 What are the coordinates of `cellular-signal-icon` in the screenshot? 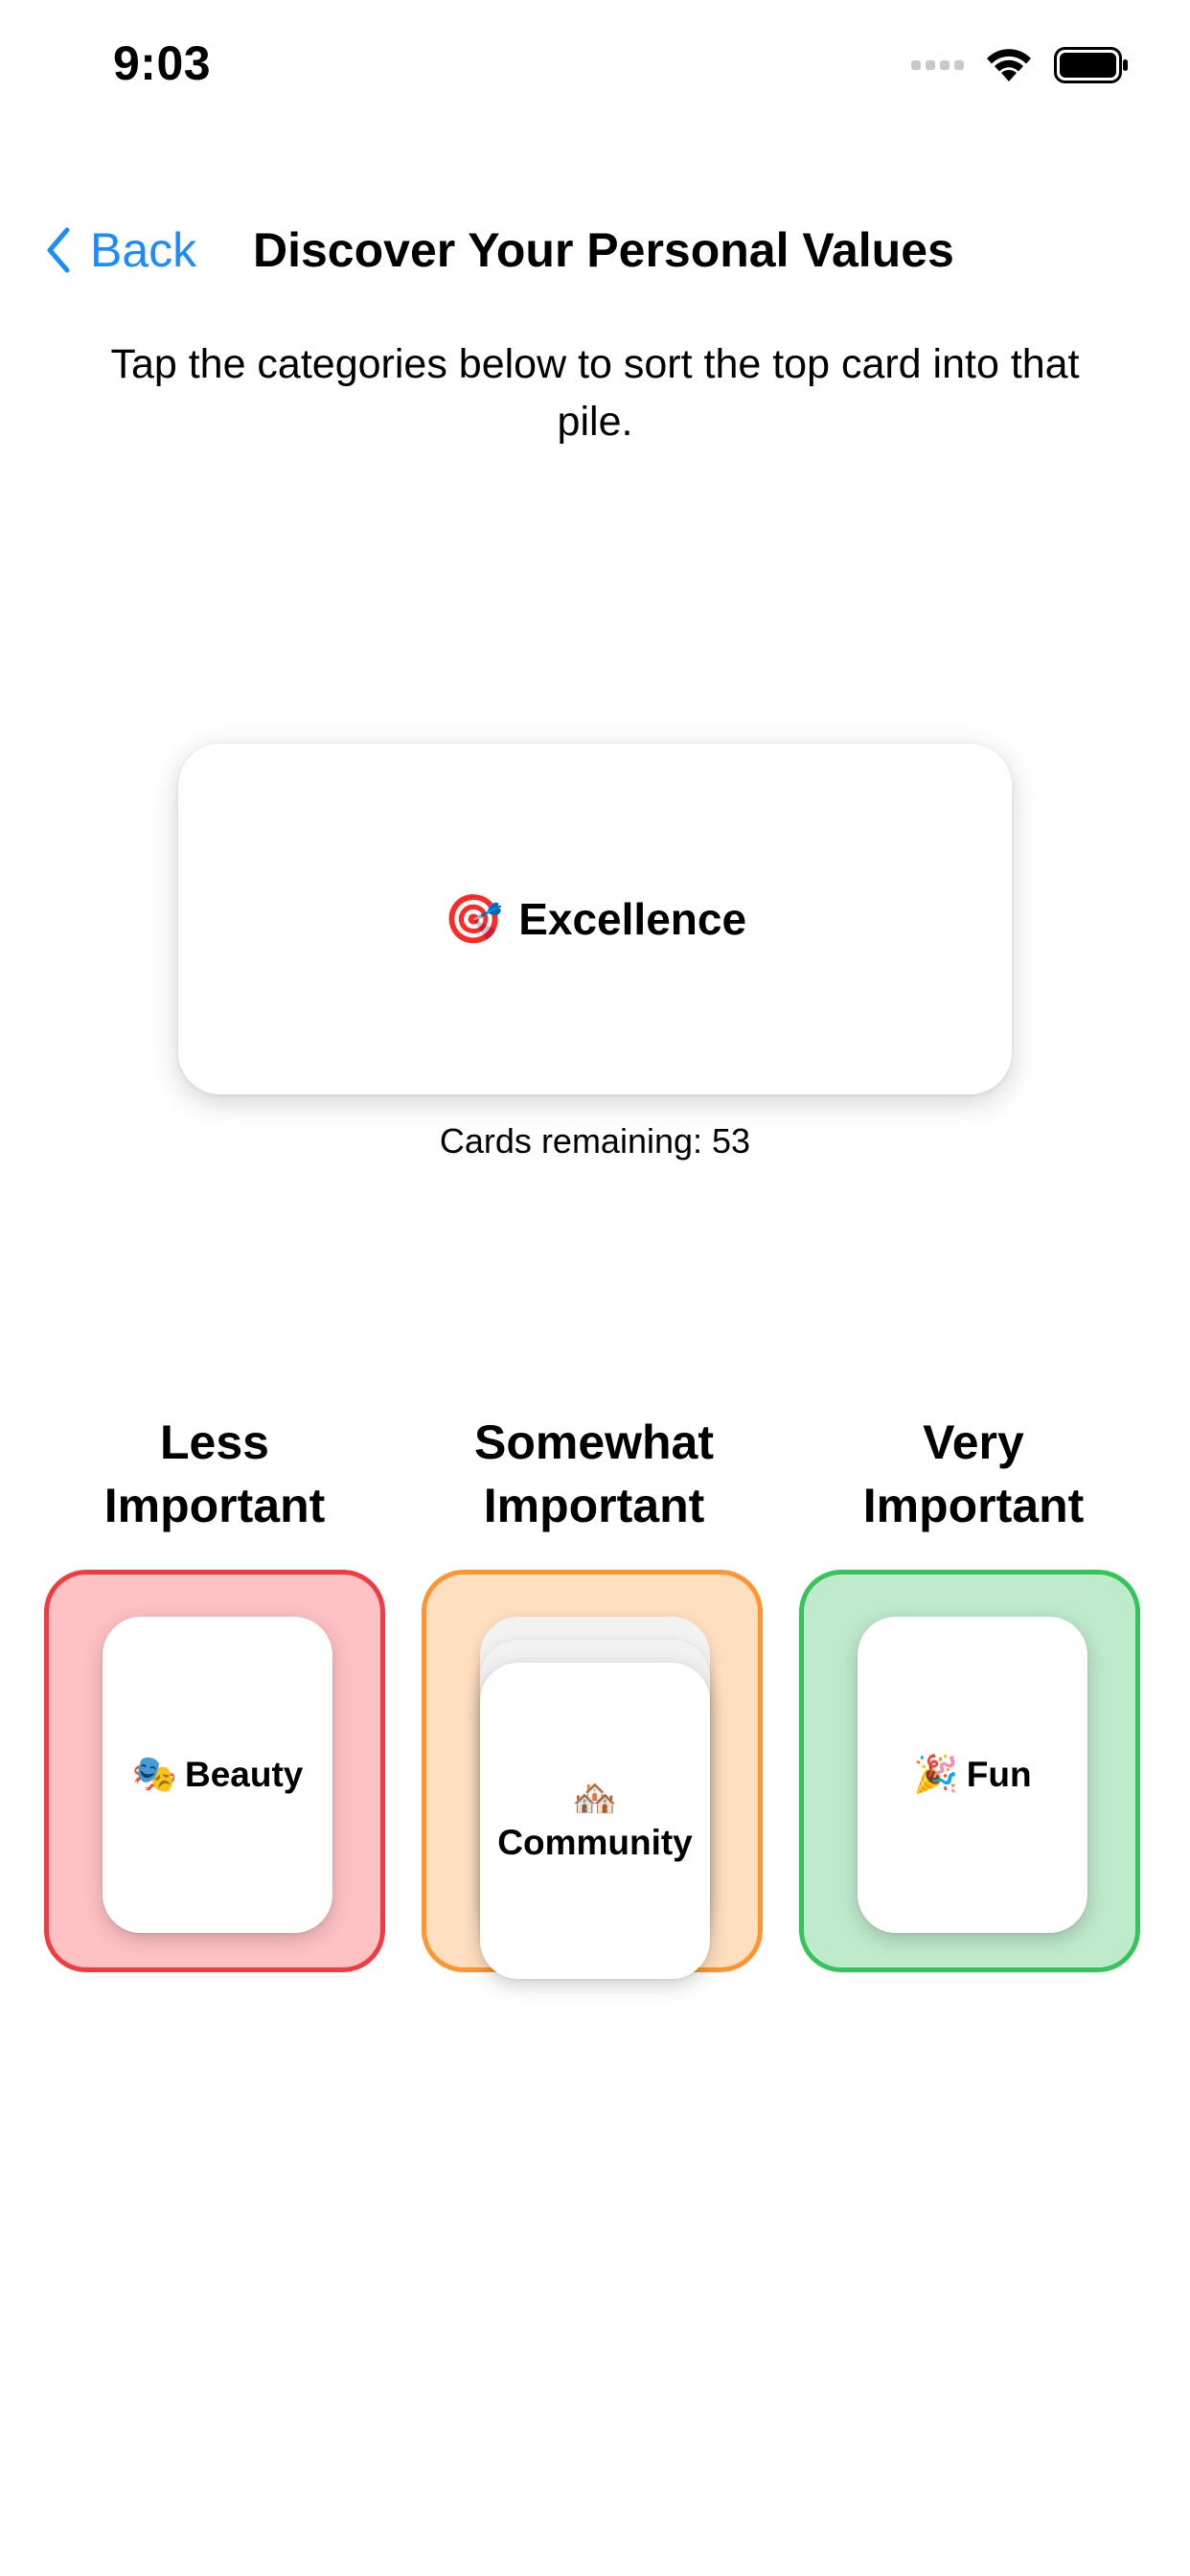 It's located at (937, 65).